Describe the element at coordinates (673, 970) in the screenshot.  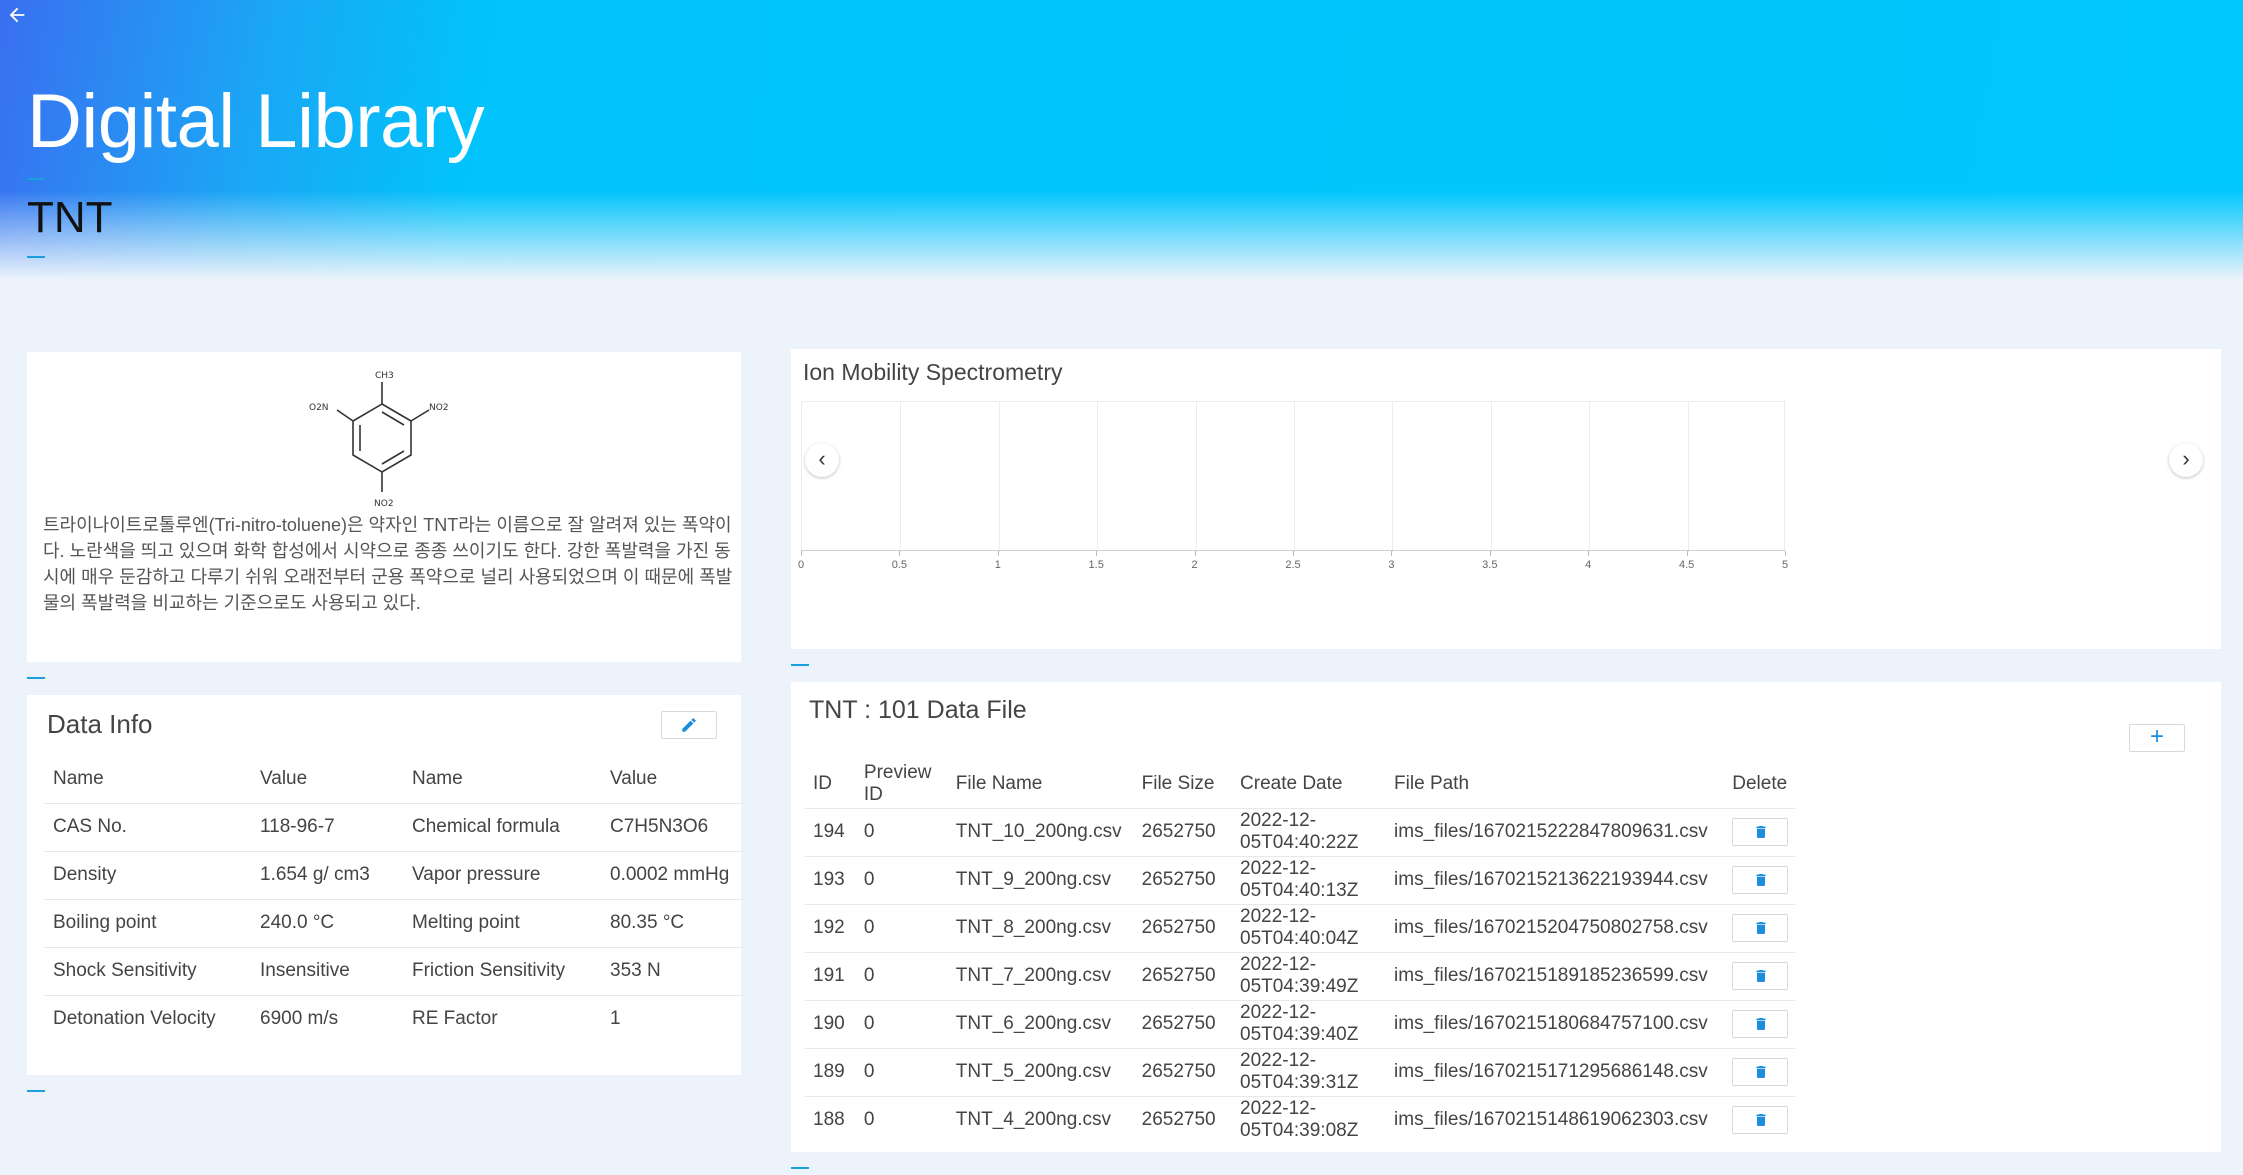
I see `property-value: 353 N` at that location.